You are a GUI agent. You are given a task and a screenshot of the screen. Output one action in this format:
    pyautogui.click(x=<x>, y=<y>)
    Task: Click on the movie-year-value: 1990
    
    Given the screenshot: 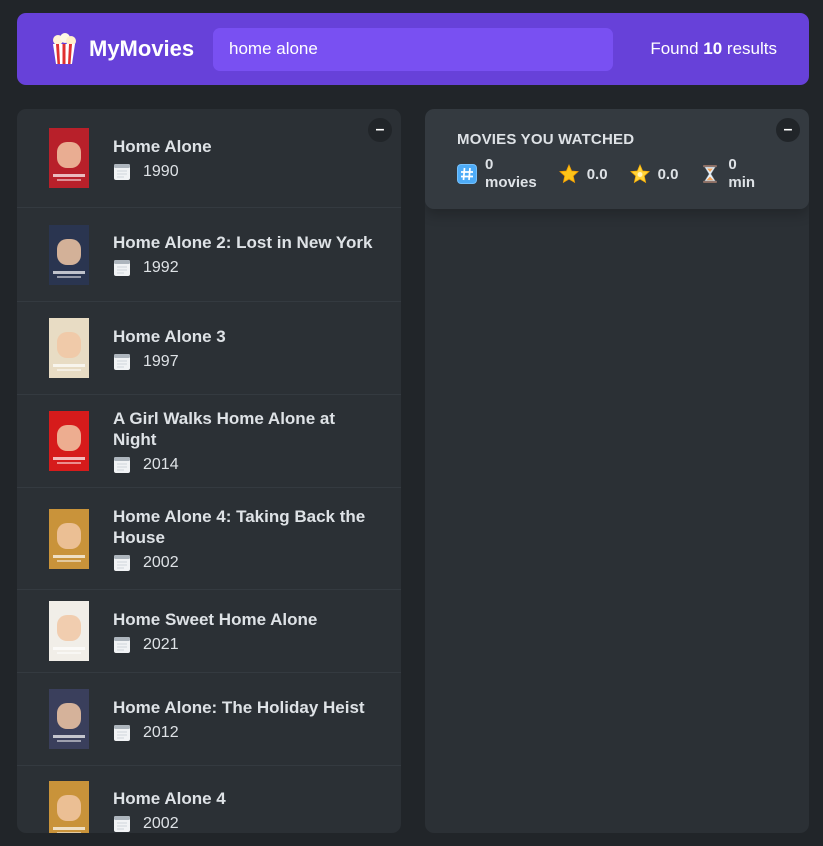 What is the action you would take?
    pyautogui.click(x=161, y=171)
    